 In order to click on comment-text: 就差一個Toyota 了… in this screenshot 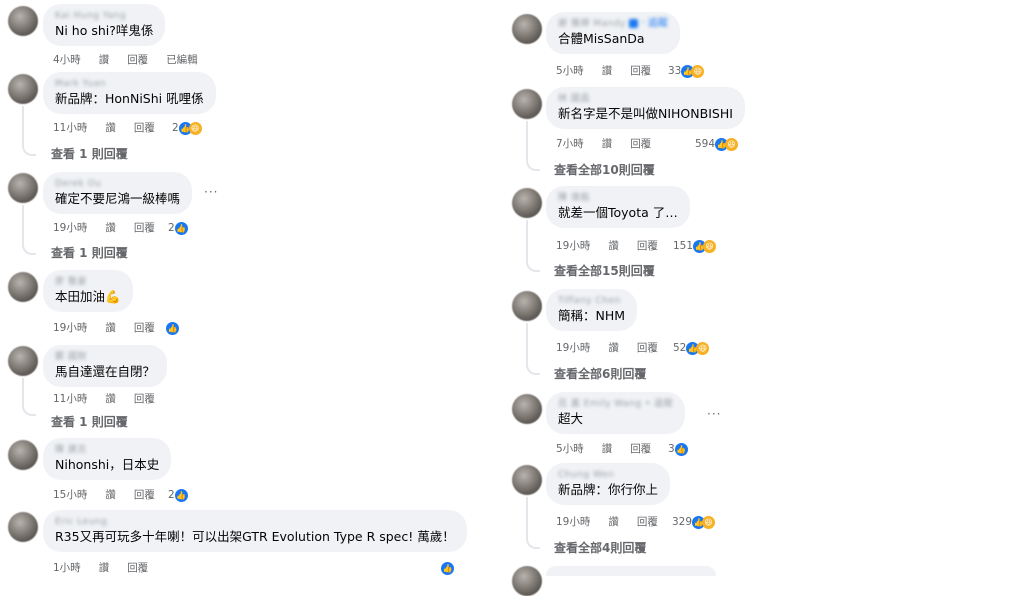, I will do `click(618, 212)`.